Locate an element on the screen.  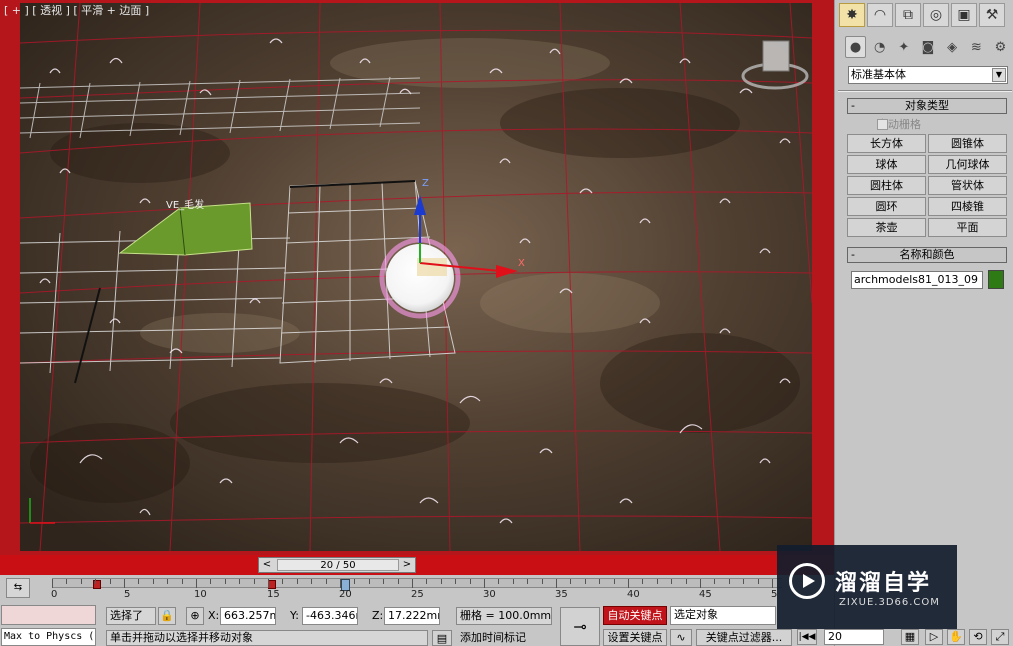
time-tag-icon: ▤ is located at coordinates (442, 638).